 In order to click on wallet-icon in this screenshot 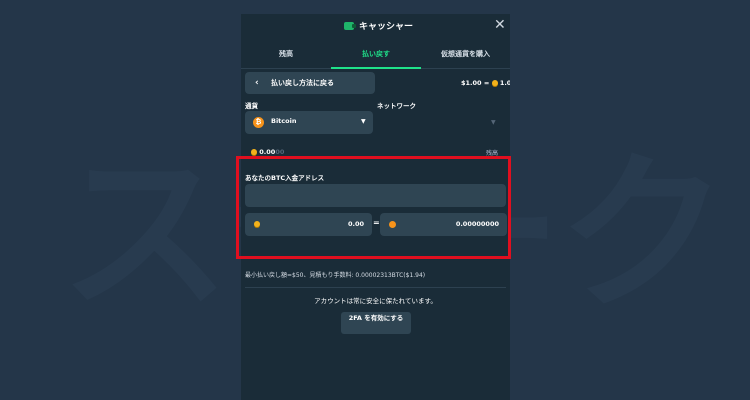, I will do `click(350, 26)`.